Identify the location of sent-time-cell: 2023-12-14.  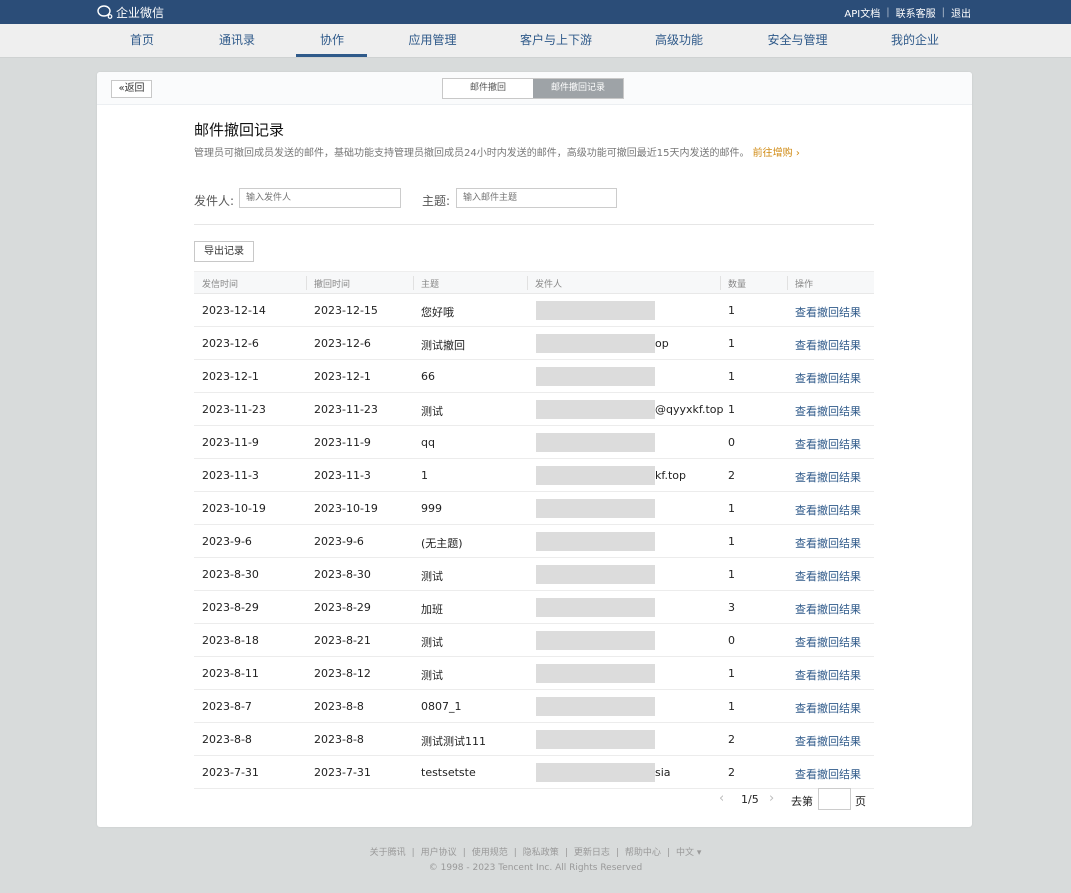
(234, 310).